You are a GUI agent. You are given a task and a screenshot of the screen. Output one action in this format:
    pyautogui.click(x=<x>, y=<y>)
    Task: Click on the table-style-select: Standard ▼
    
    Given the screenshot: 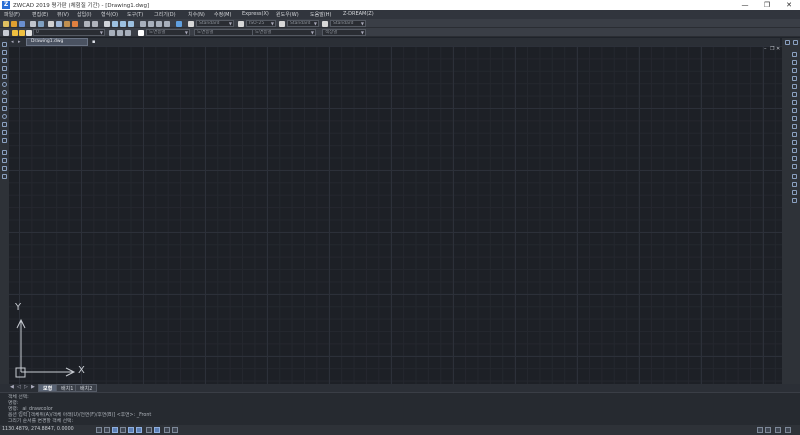 What is the action you would take?
    pyautogui.click(x=303, y=23)
    